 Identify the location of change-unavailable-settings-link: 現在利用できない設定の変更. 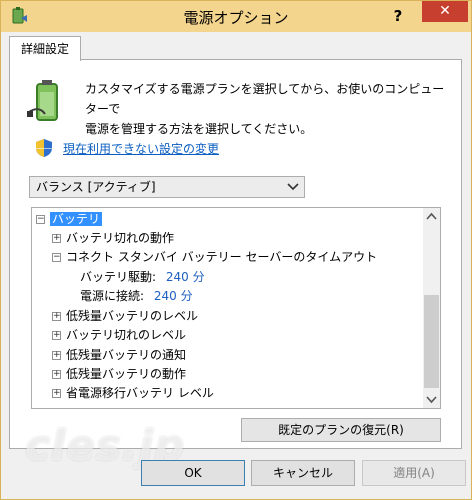
(141, 148).